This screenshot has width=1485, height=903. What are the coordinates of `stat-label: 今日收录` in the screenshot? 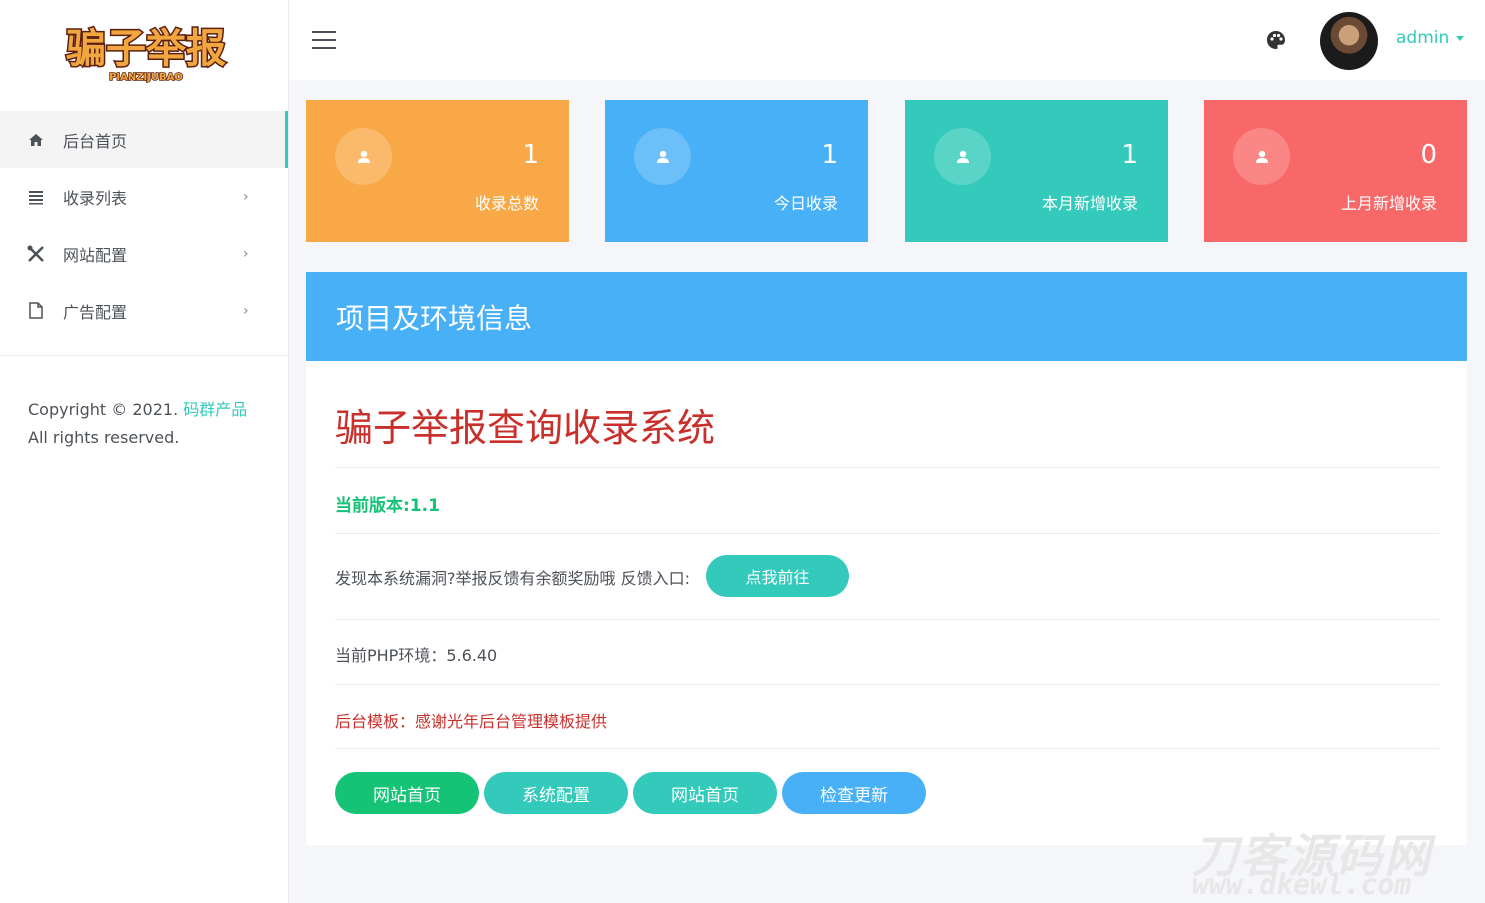 It's located at (805, 203).